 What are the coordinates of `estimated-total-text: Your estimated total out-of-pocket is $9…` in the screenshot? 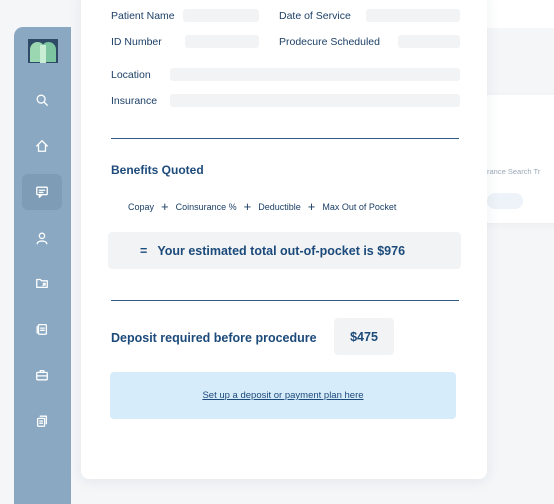 It's located at (281, 250).